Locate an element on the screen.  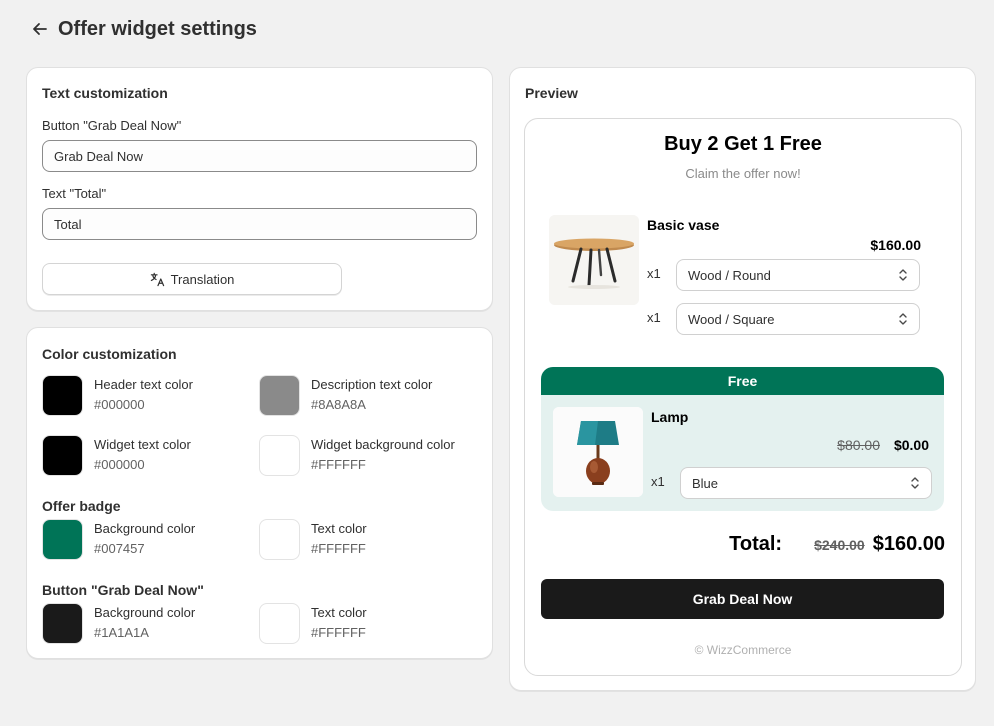
color-name: Widget background color is located at coordinates (383, 444).